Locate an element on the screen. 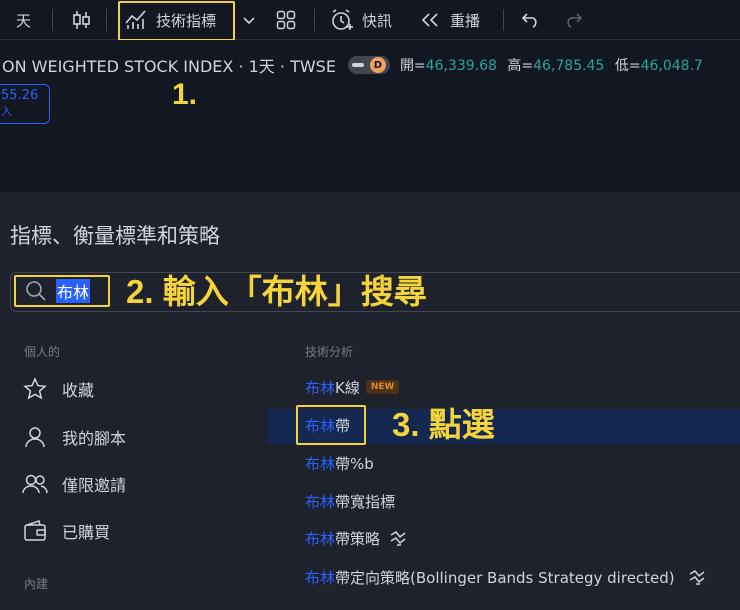  sidebar-item-label: 已購買 is located at coordinates (86, 532).